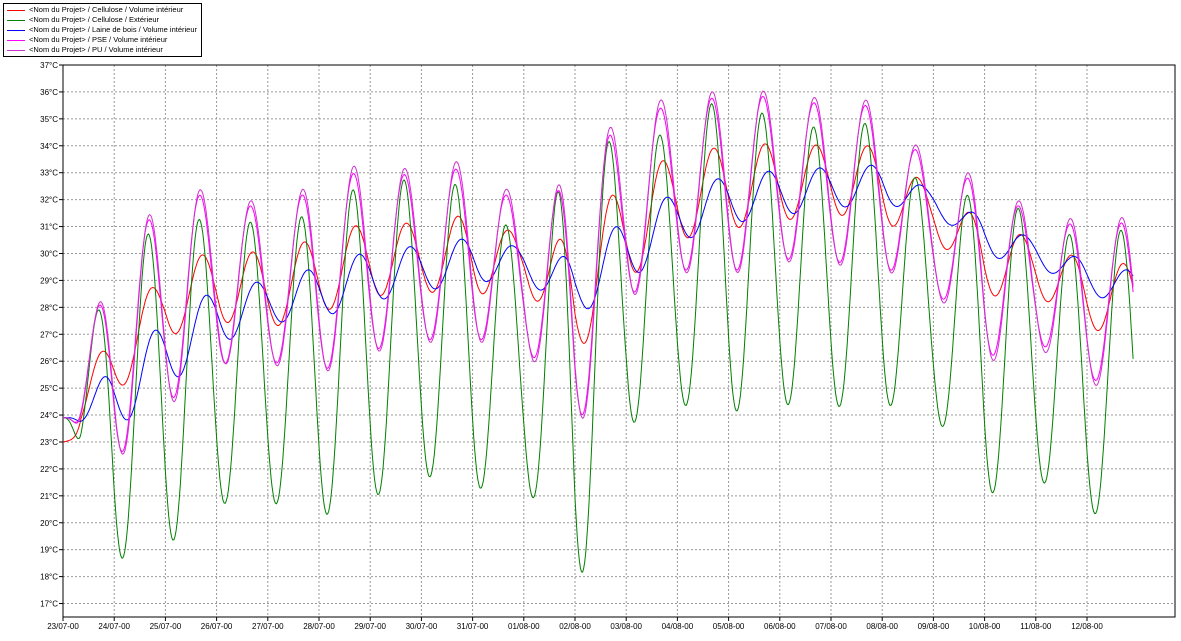 The image size is (1181, 641). Describe the element at coordinates (780, 626) in the screenshot. I see `x-tick-label: 06/08-00` at that location.